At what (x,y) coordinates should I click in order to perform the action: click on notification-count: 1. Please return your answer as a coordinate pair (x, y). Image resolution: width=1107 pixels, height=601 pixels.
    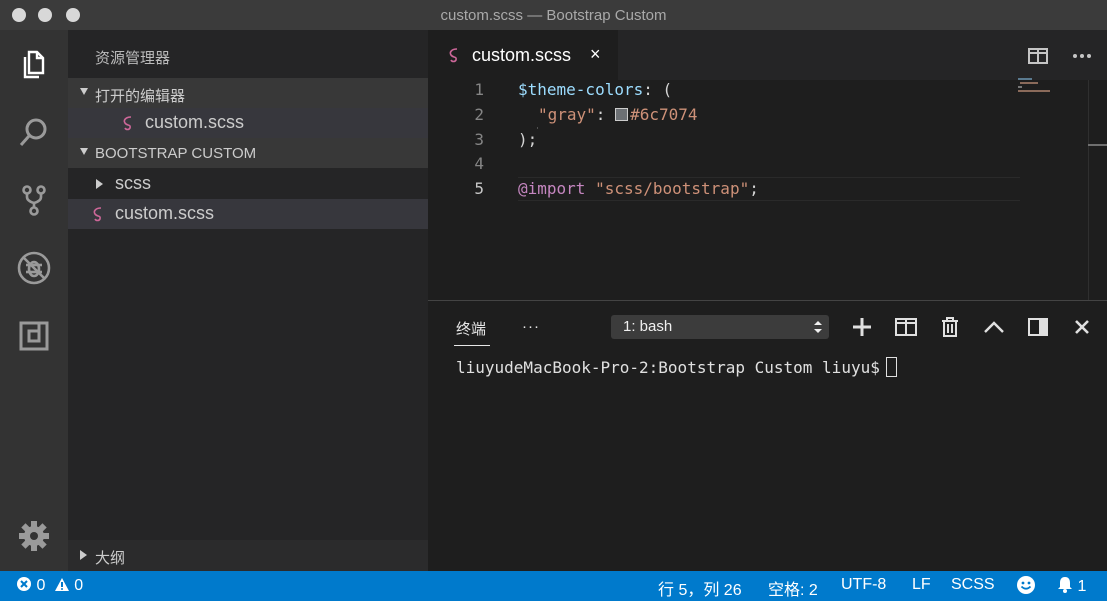
    Looking at the image, I should click on (1082, 586).